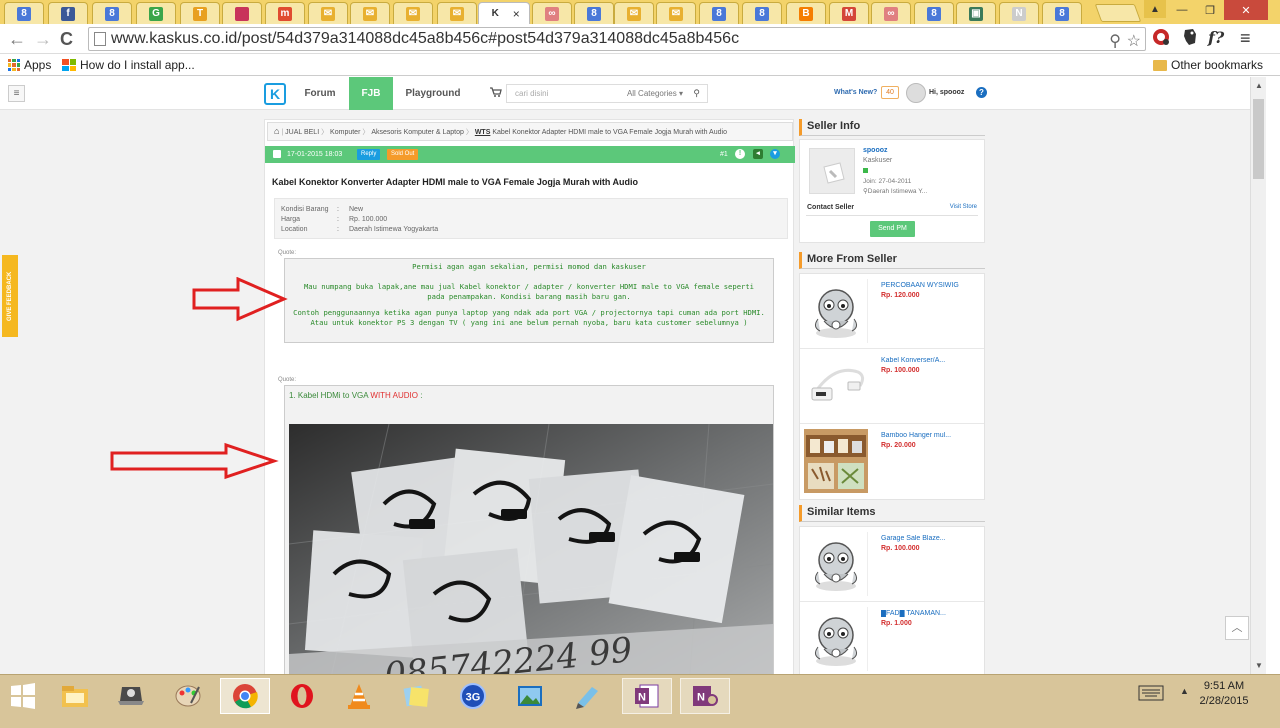 The image size is (1280, 728). What do you see at coordinates (587, 696) in the screenshot?
I see `notepad-icon` at bounding box center [587, 696].